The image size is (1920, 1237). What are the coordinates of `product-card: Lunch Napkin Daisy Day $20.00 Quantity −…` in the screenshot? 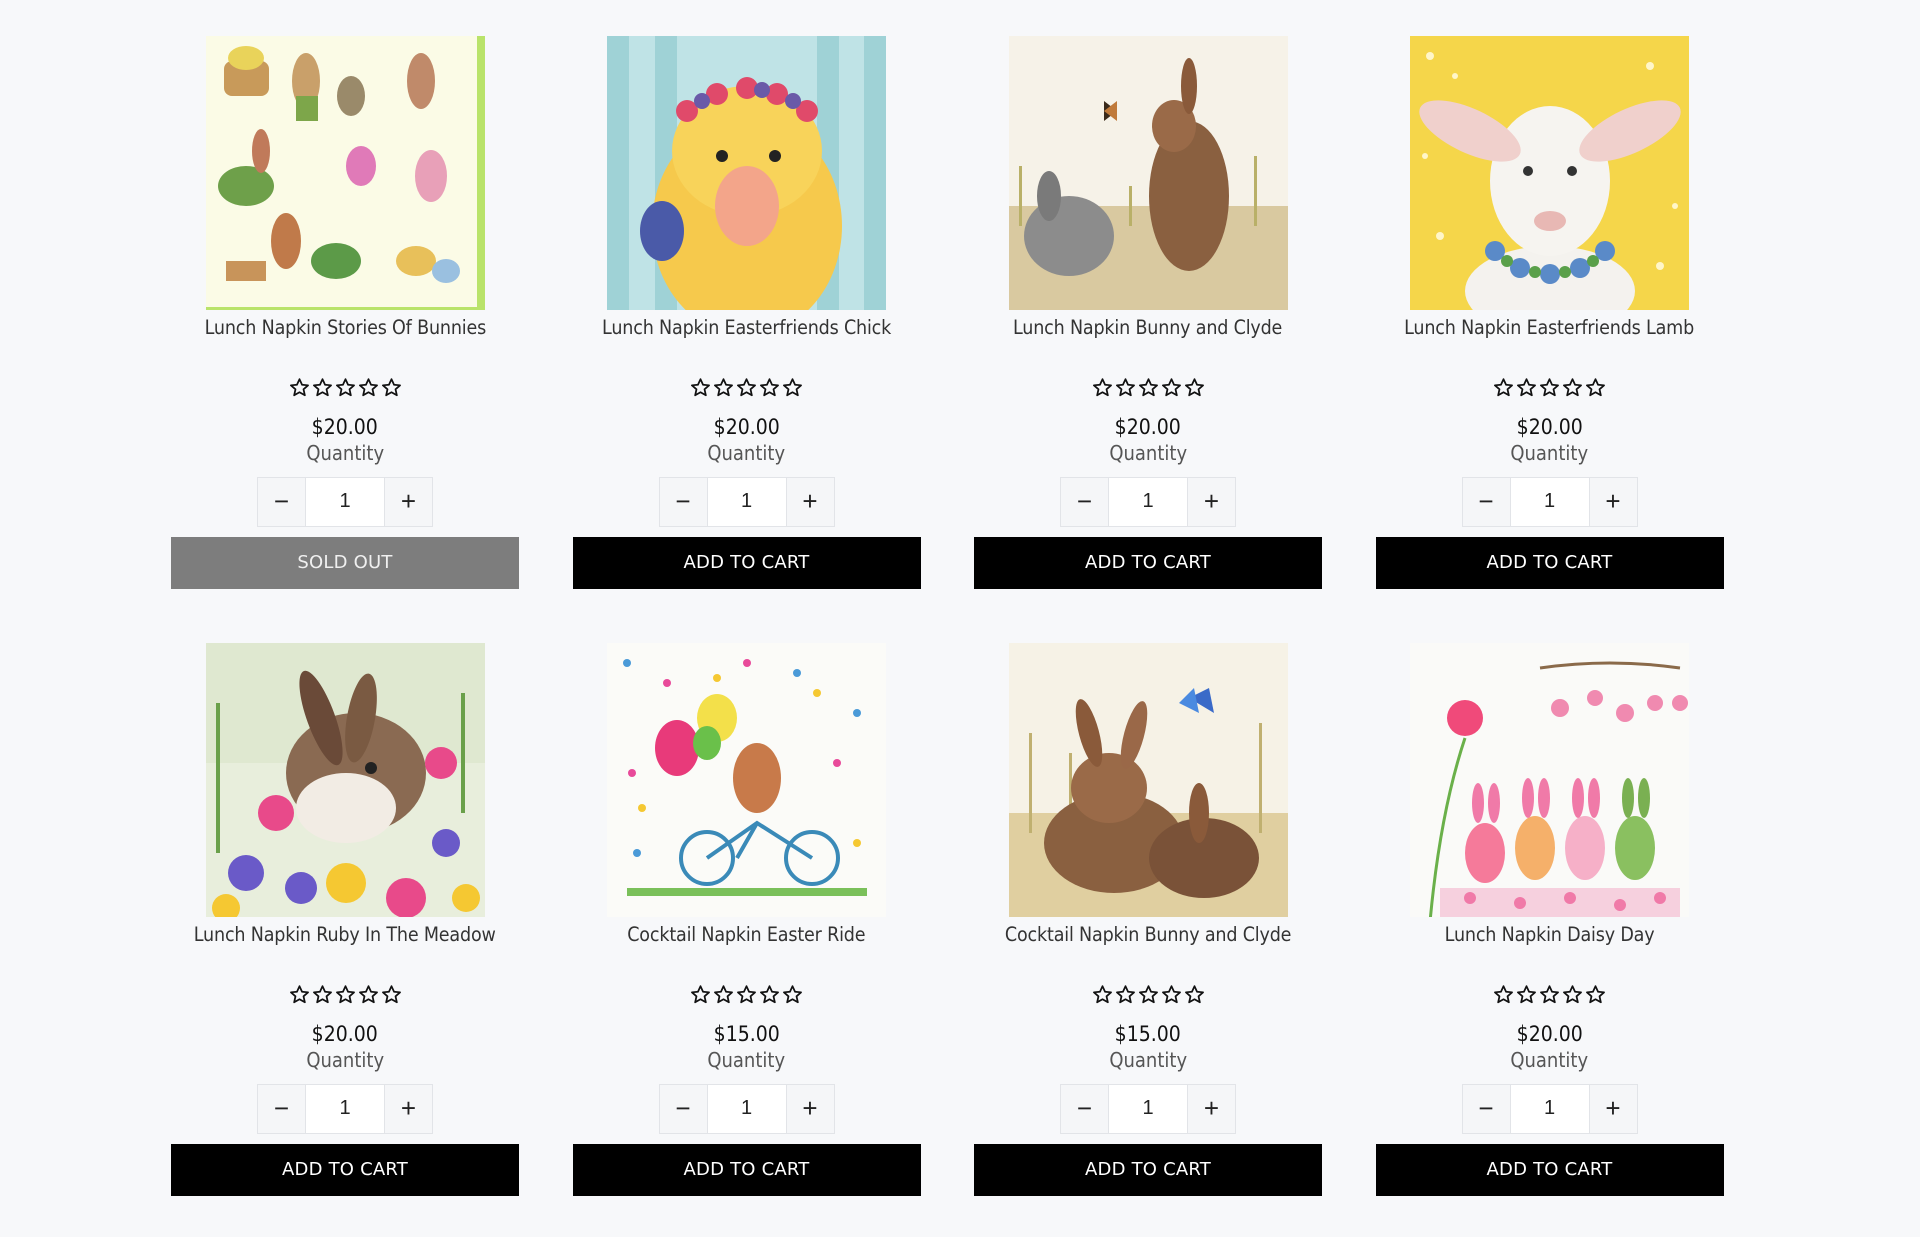 It's located at (1549, 919).